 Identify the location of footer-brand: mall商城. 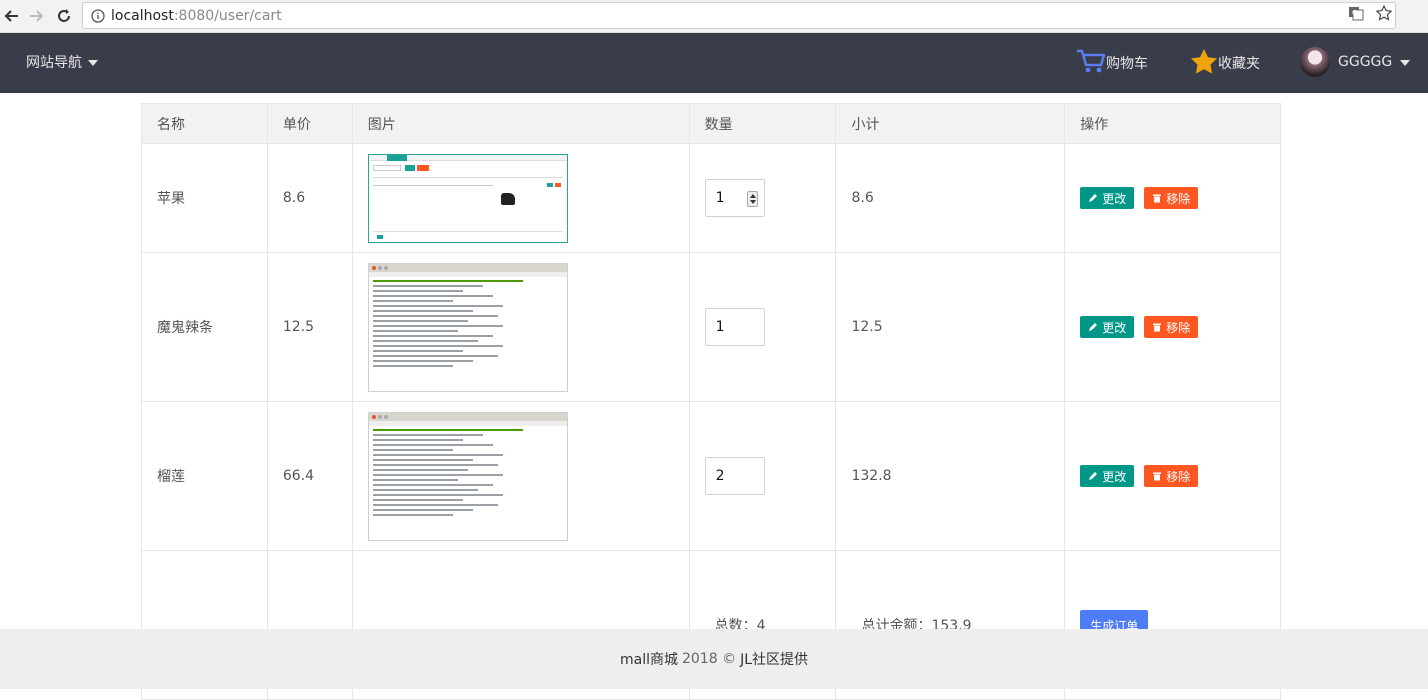
(648, 660).